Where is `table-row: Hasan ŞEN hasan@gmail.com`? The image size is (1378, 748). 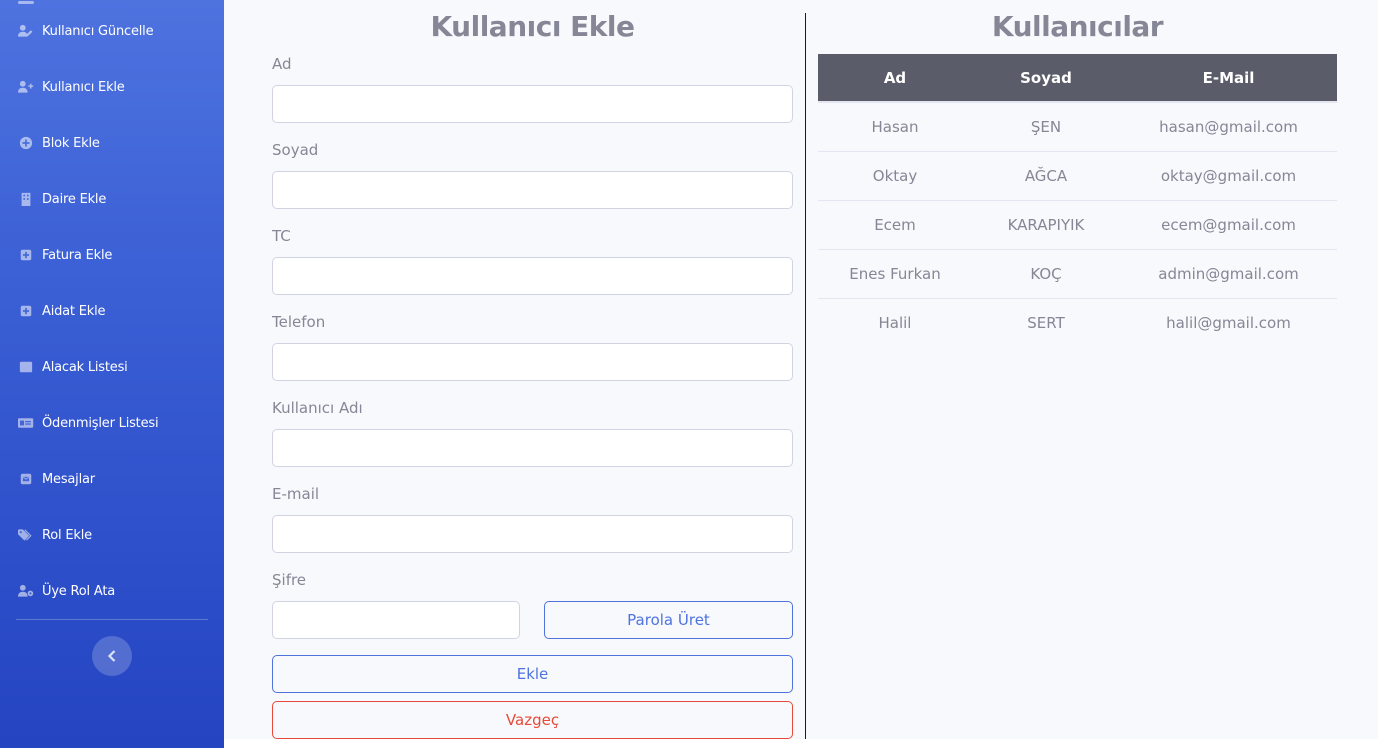
table-row: Hasan ŞEN hasan@gmail.com is located at coordinates (1077, 127).